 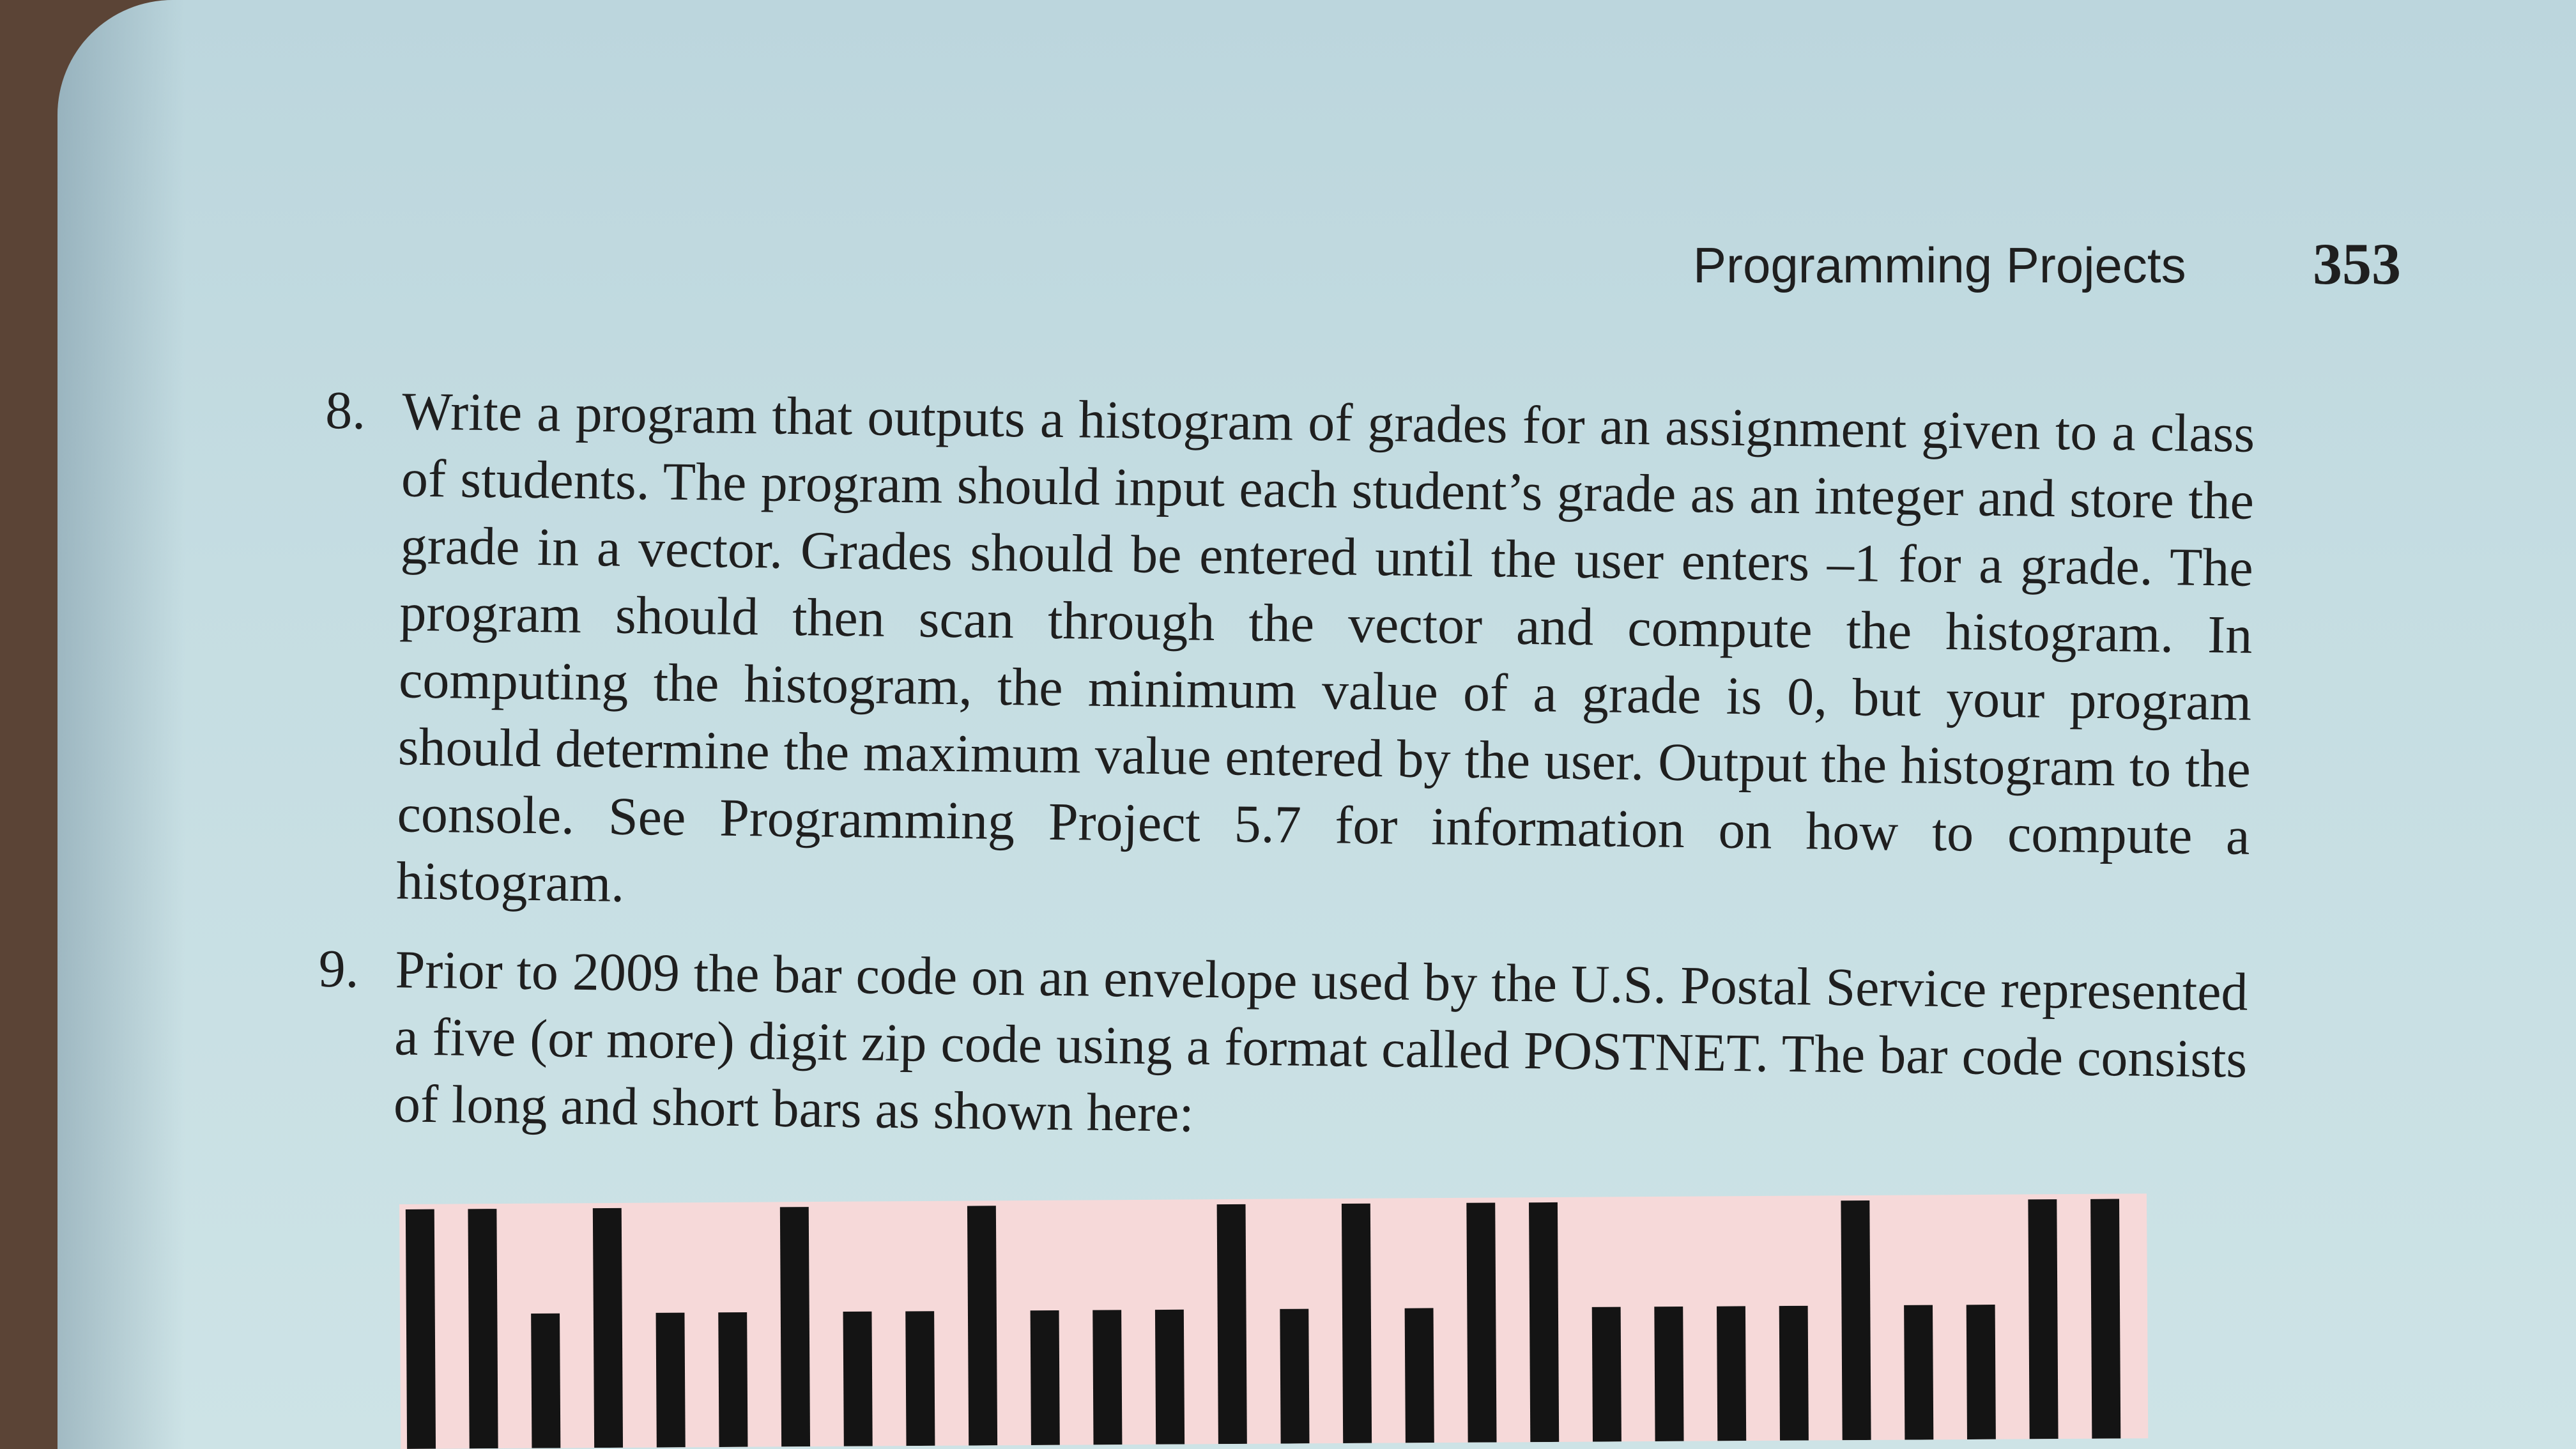 What do you see at coordinates (121, 724) in the screenshot?
I see `page-gutter-shadow` at bounding box center [121, 724].